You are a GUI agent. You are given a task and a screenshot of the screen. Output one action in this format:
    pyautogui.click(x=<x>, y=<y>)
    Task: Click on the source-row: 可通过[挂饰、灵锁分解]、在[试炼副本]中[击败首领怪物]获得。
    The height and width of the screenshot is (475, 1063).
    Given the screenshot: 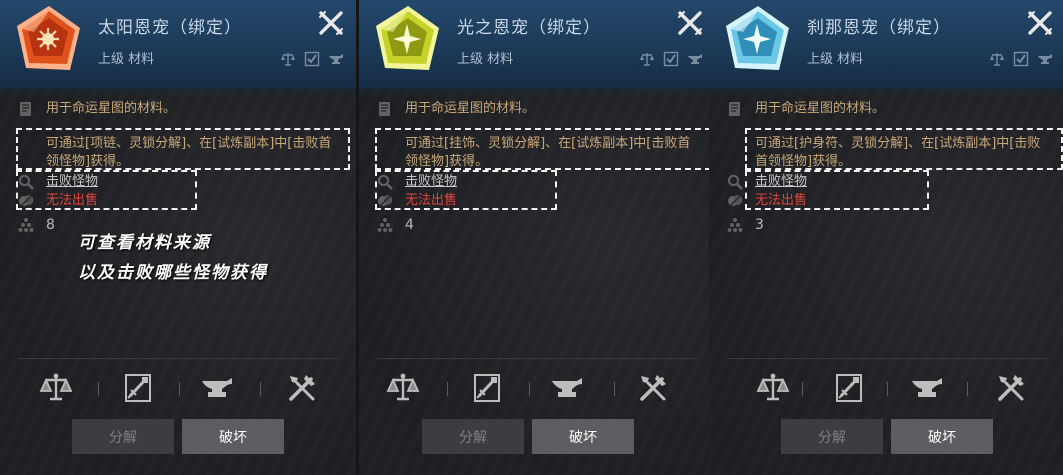 What is the action you would take?
    pyautogui.click(x=539, y=153)
    